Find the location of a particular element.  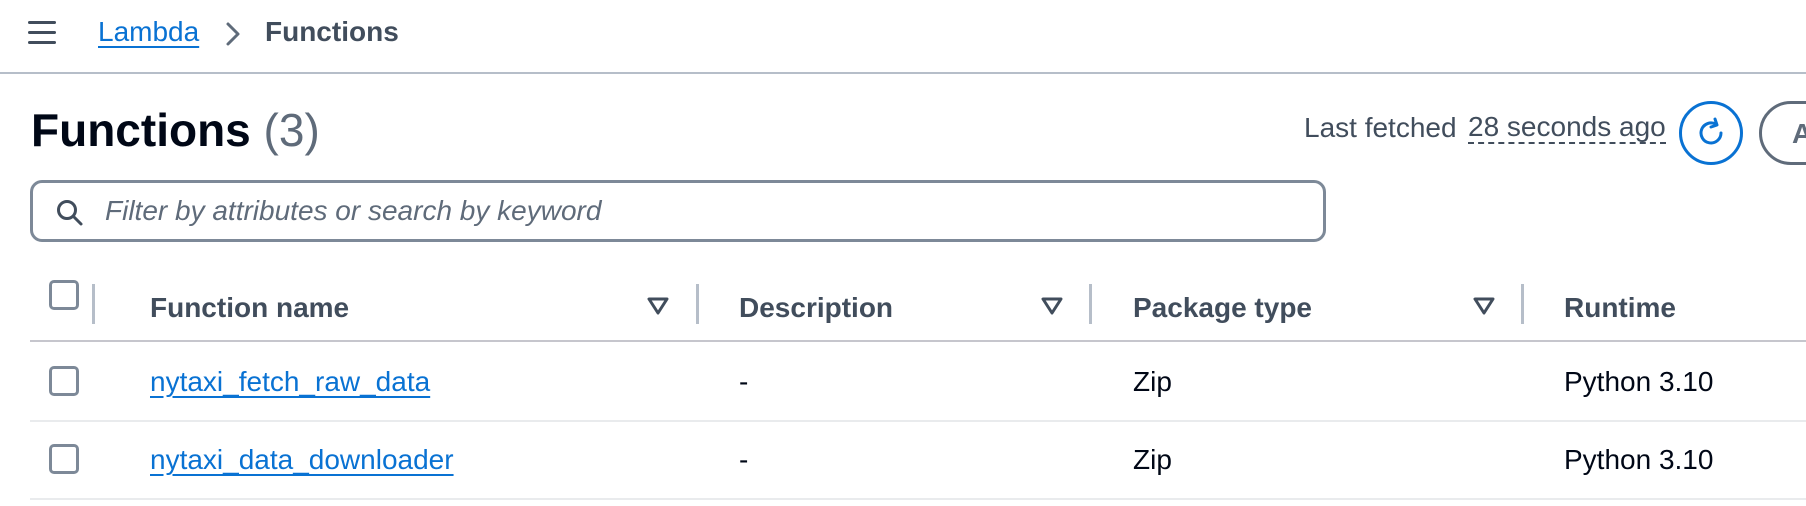

last-fetched-label: Last fetched is located at coordinates (1380, 127).